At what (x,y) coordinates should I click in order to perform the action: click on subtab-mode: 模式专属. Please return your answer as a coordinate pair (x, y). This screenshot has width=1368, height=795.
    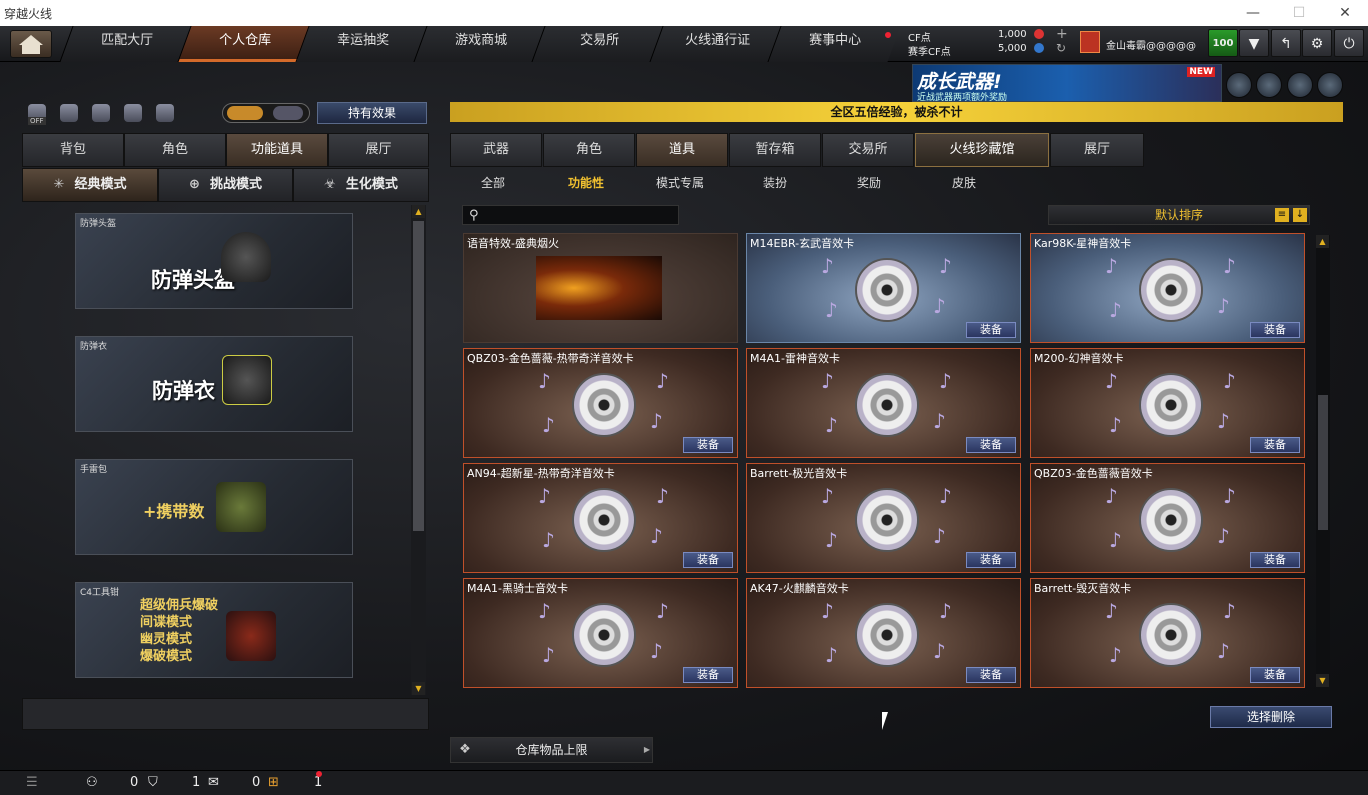
    Looking at the image, I should click on (680, 182).